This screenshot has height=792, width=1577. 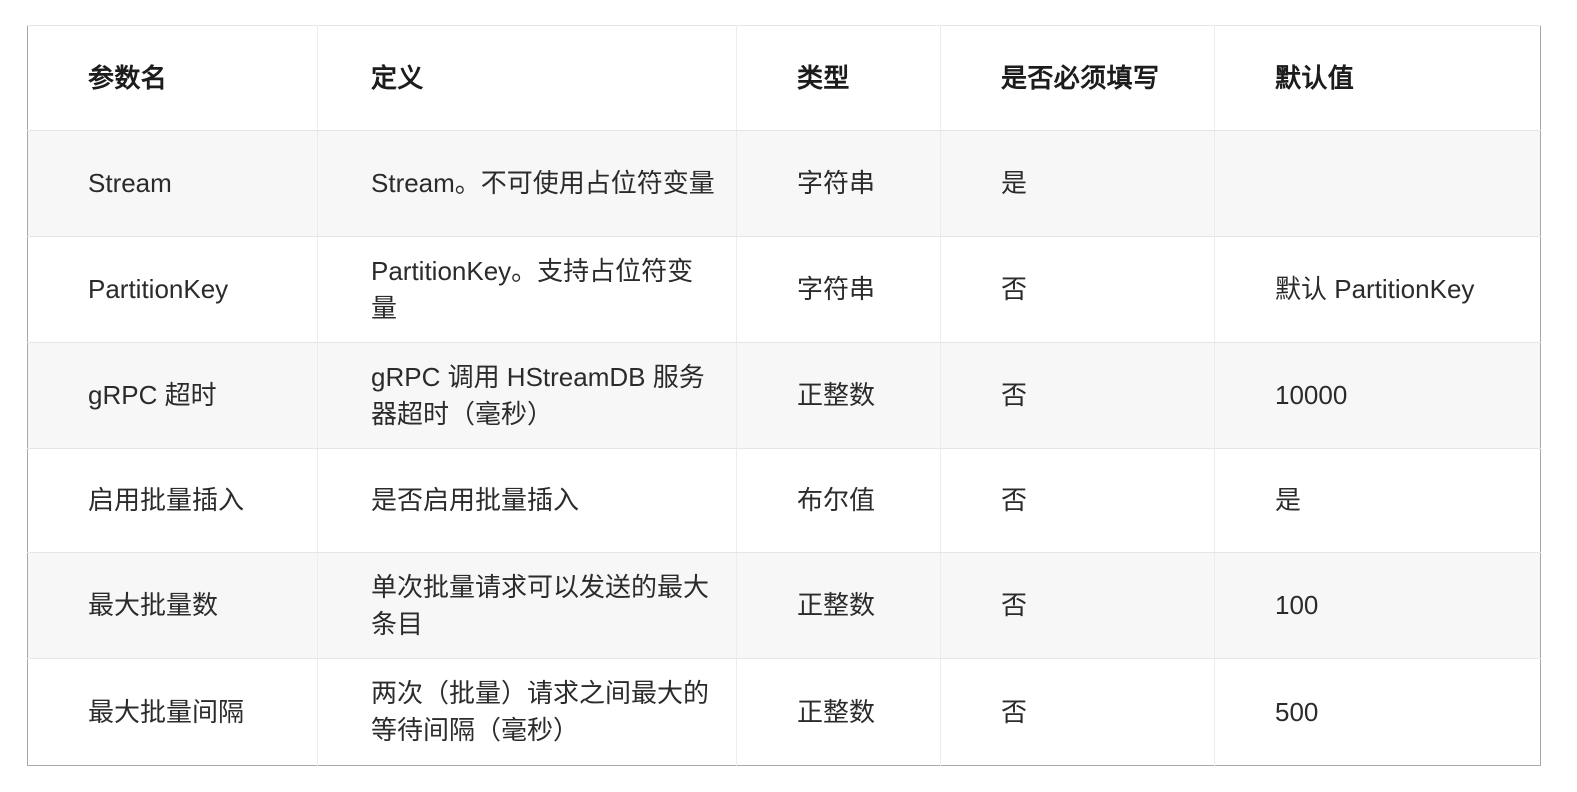 What do you see at coordinates (152, 395) in the screenshot?
I see `param-name-text: gRPC 超时` at bounding box center [152, 395].